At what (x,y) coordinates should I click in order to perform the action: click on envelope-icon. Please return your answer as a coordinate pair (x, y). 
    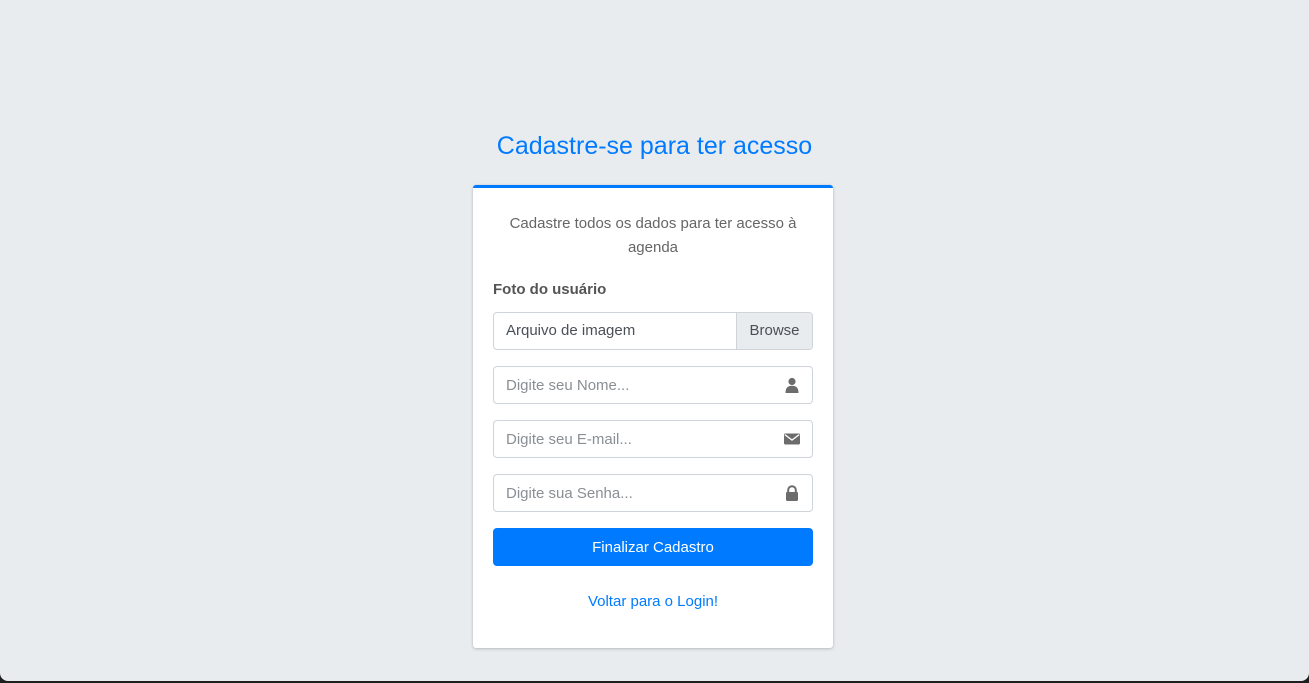
    Looking at the image, I should click on (792, 439).